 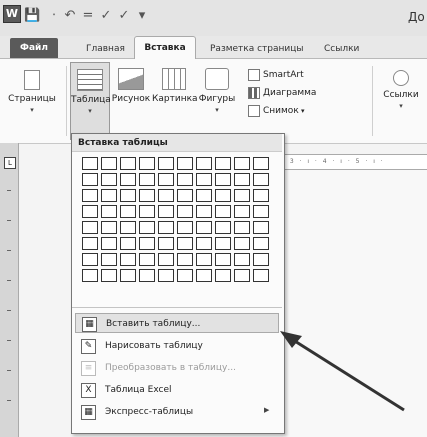 What do you see at coordinates (291, 339) in the screenshot?
I see `arrow-head` at bounding box center [291, 339].